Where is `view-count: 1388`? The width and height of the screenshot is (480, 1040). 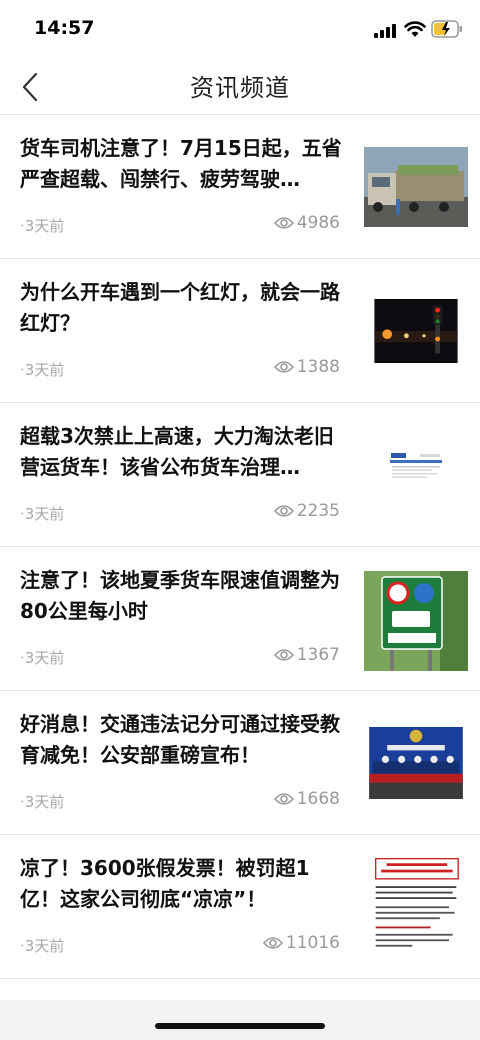
view-count: 1388 is located at coordinates (306, 367).